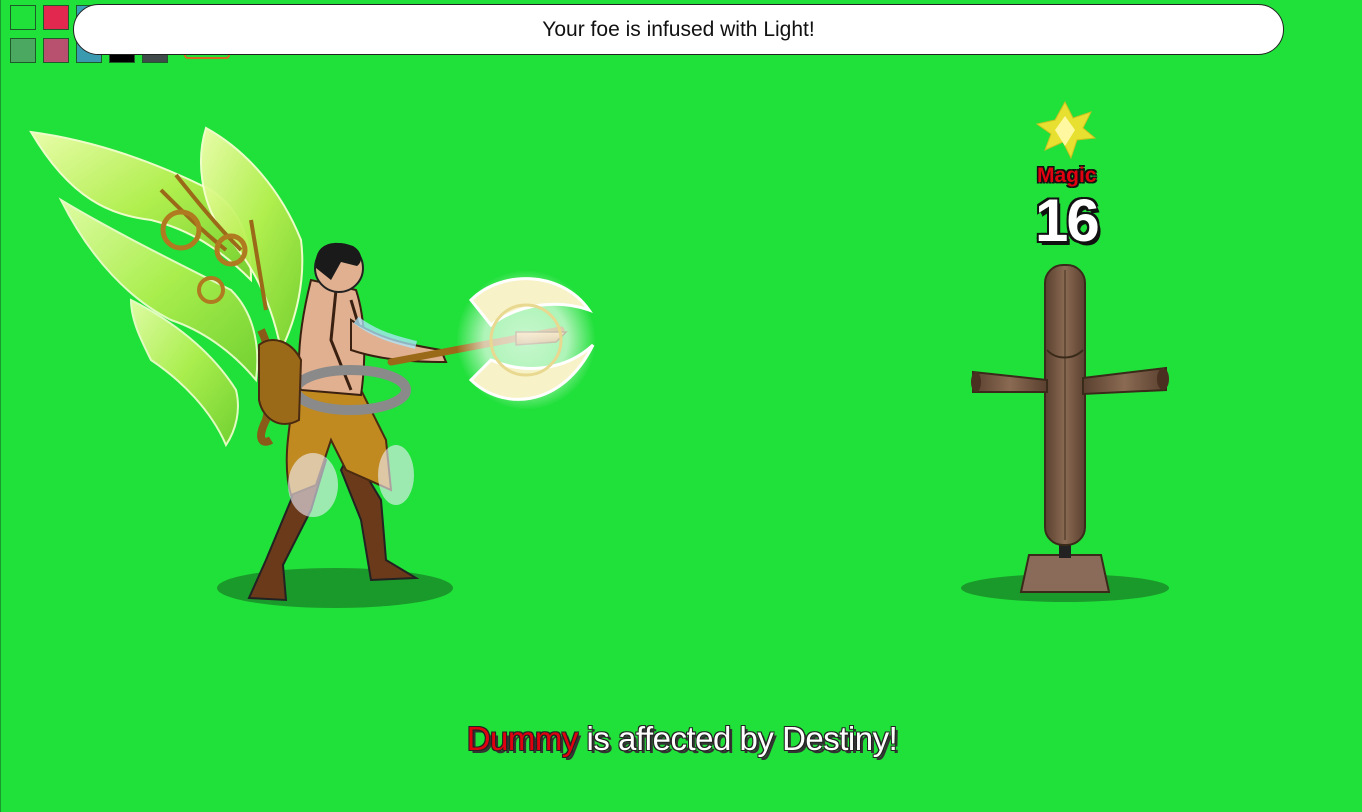 This screenshot has height=812, width=1362. What do you see at coordinates (522, 738) in the screenshot?
I see `status-target-name: Dummy` at bounding box center [522, 738].